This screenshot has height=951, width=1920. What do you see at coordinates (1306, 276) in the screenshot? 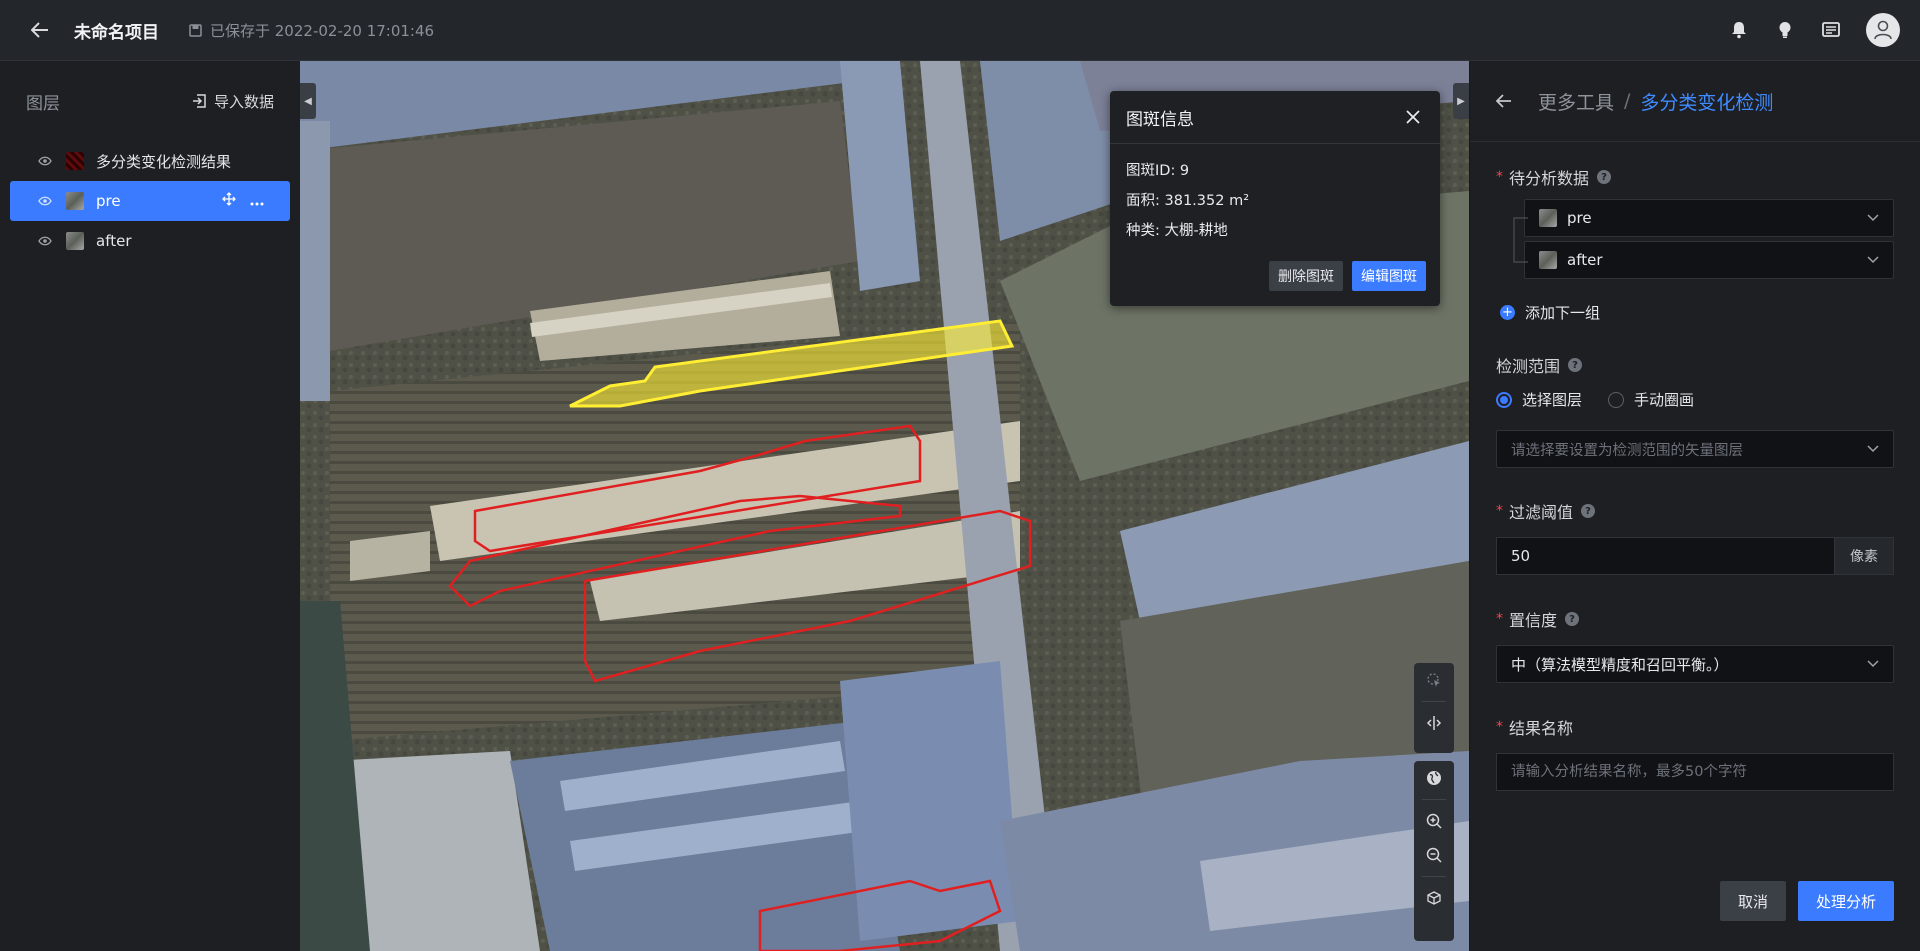
I see `delete-patch-button: 删除图斑` at bounding box center [1306, 276].